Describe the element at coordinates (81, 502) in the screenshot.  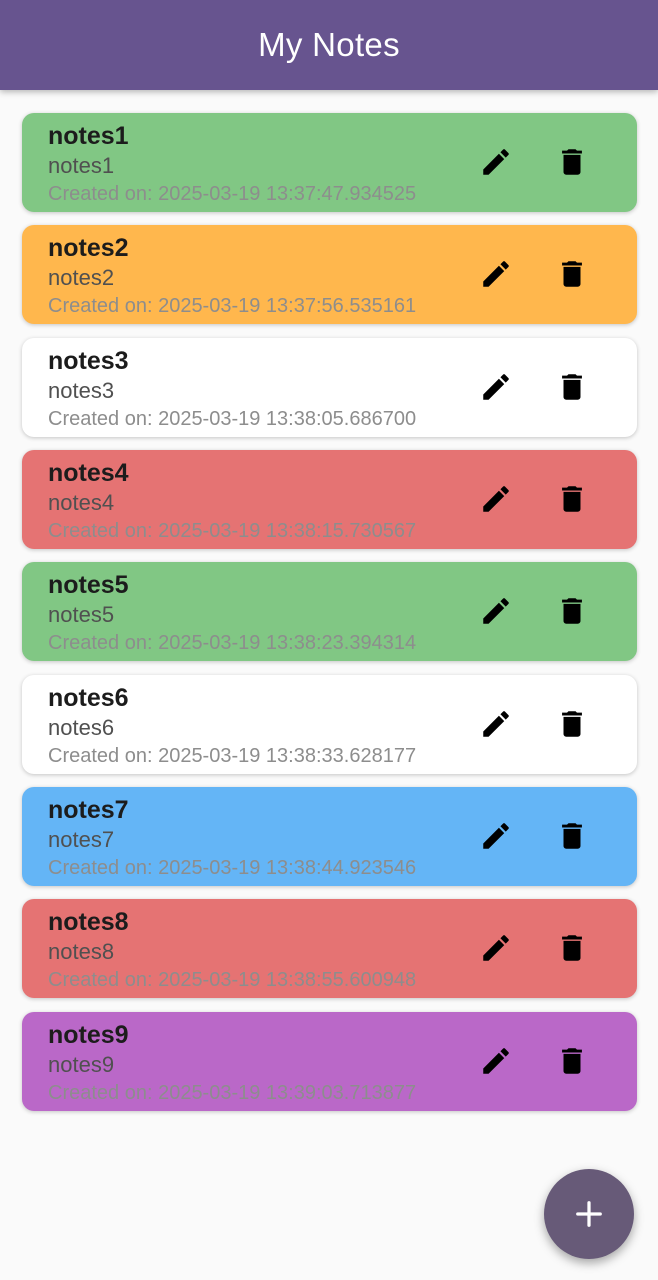
I see `note-content: notes4` at that location.